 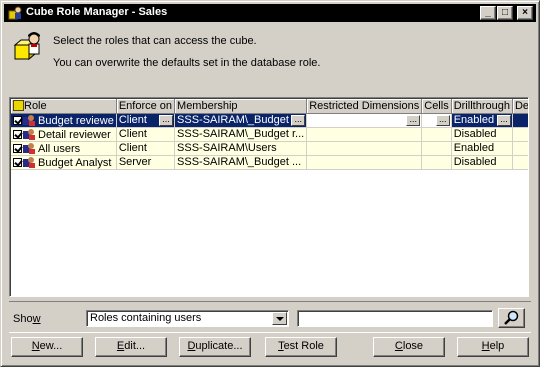 What do you see at coordinates (482, 106) in the screenshot?
I see `column-header-drillthrough: Drillthrough` at bounding box center [482, 106].